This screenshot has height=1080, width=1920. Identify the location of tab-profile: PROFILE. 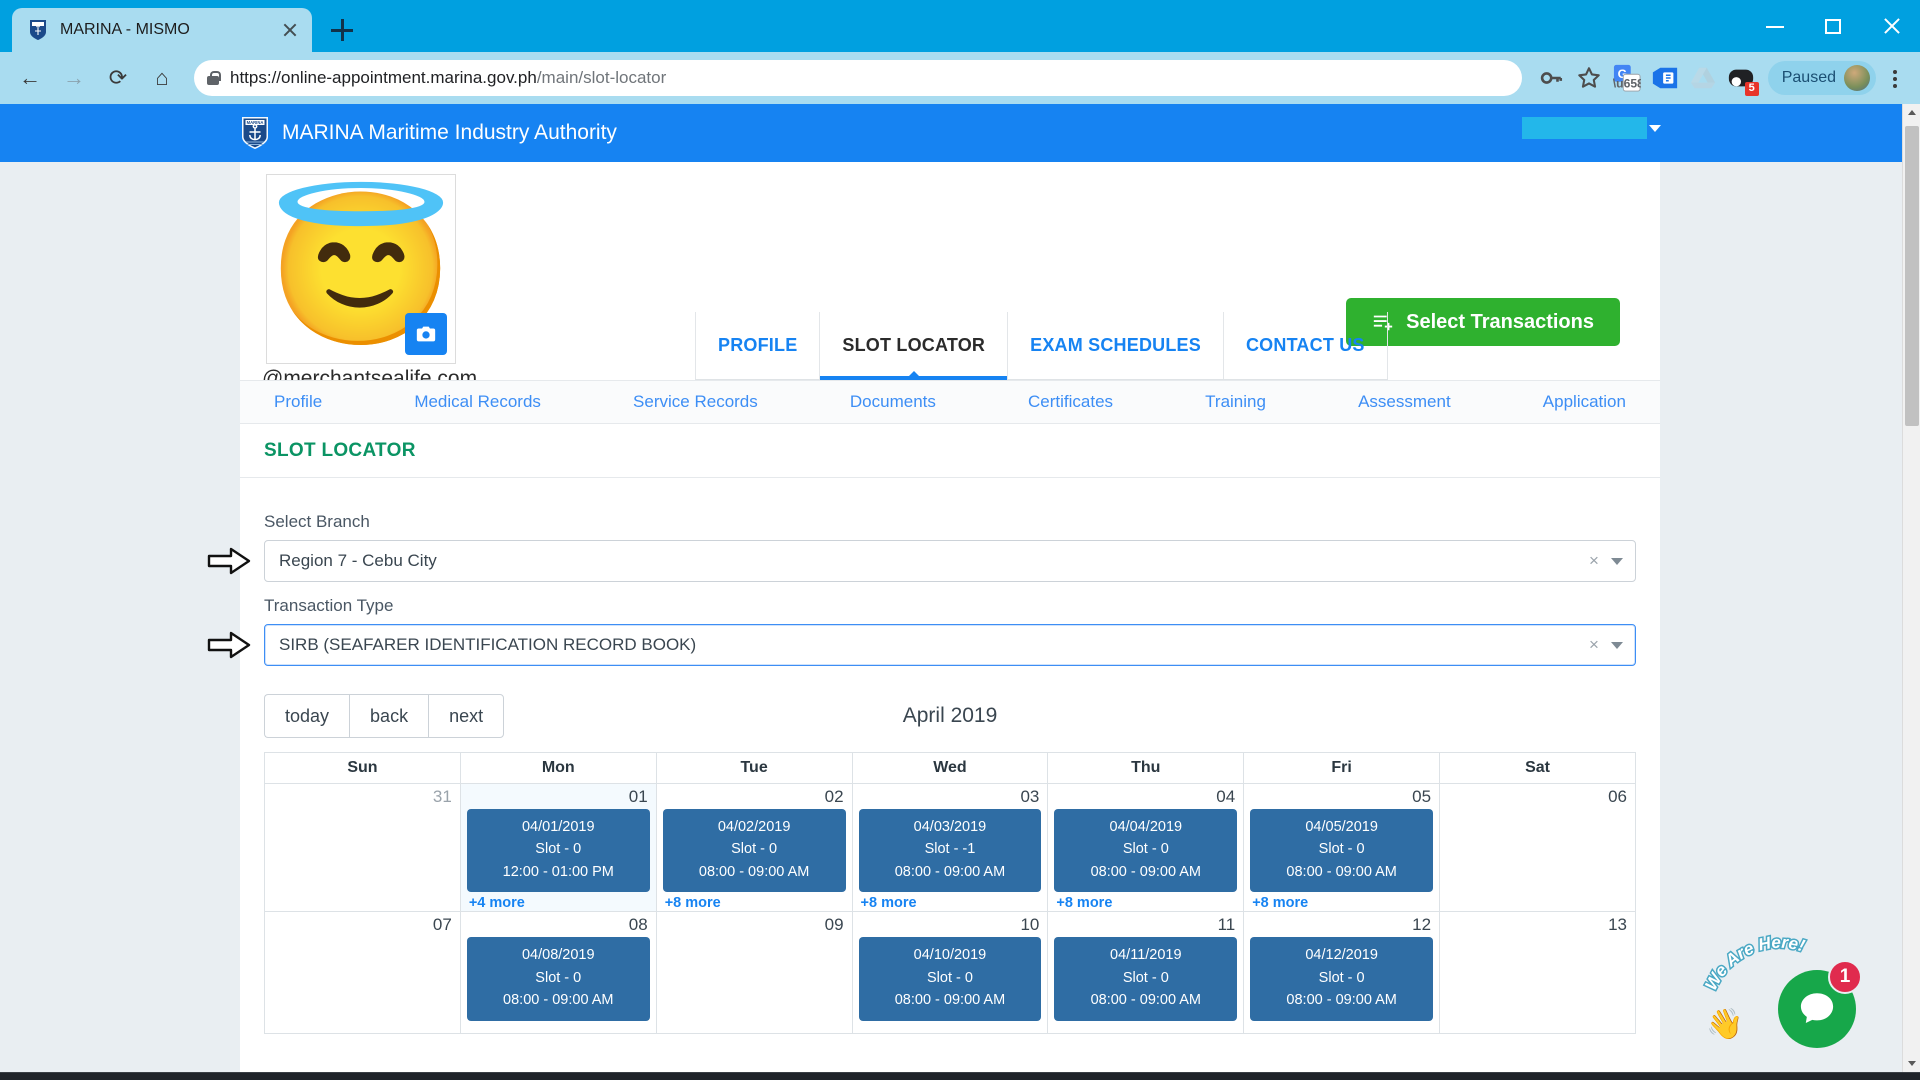
(757, 345).